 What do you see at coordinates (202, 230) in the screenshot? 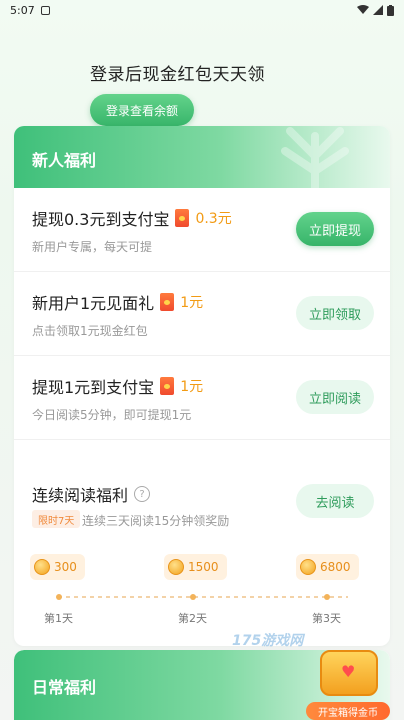
I see `task-row: 提现0.3元到支付宝 0.3元 新用户专属，每天可提 立即提现` at bounding box center [202, 230].